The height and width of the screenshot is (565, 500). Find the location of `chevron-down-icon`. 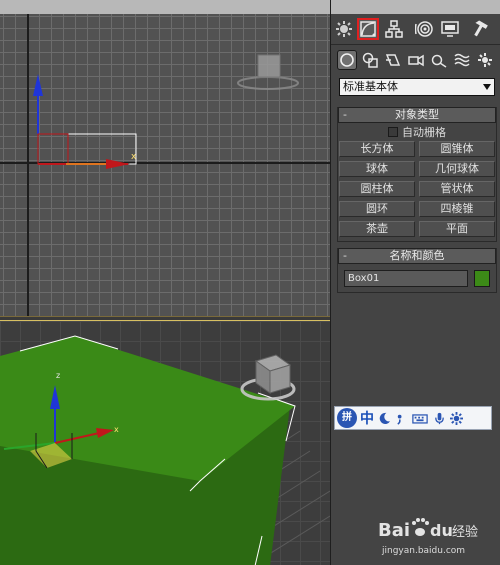

chevron-down-icon is located at coordinates (487, 87).